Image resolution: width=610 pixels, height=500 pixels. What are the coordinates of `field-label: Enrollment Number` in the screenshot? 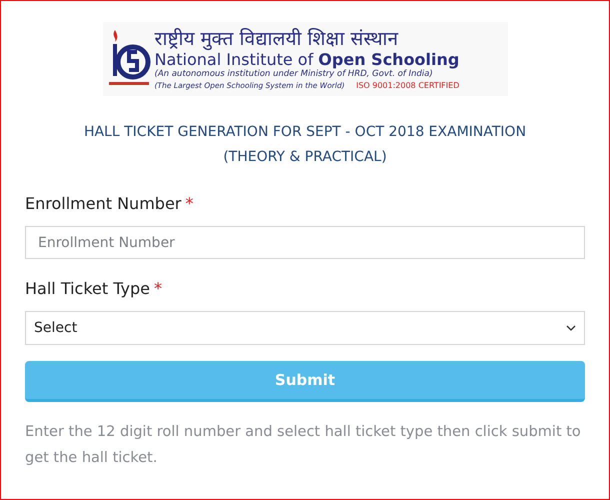 It's located at (103, 204).